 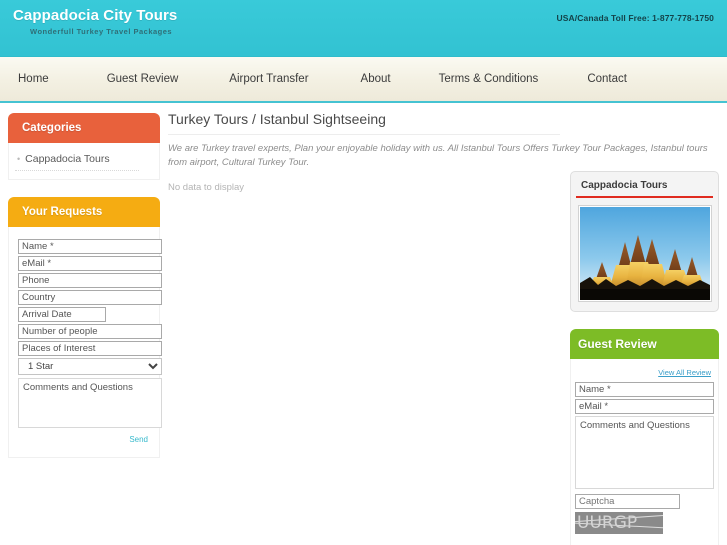 What do you see at coordinates (84, 437) in the screenshot?
I see `request-send-row: Send` at bounding box center [84, 437].